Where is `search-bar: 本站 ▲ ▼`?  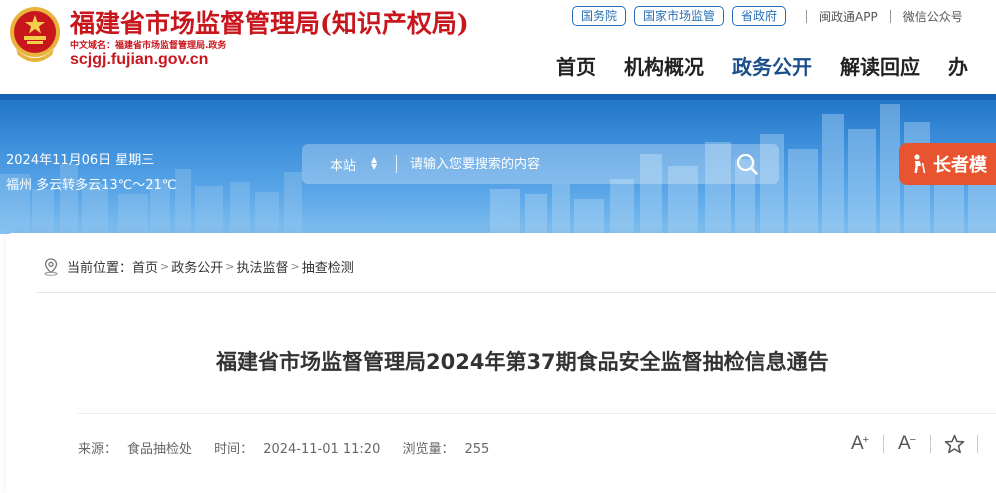 search-bar: 本站 ▲ ▼ is located at coordinates (540, 164).